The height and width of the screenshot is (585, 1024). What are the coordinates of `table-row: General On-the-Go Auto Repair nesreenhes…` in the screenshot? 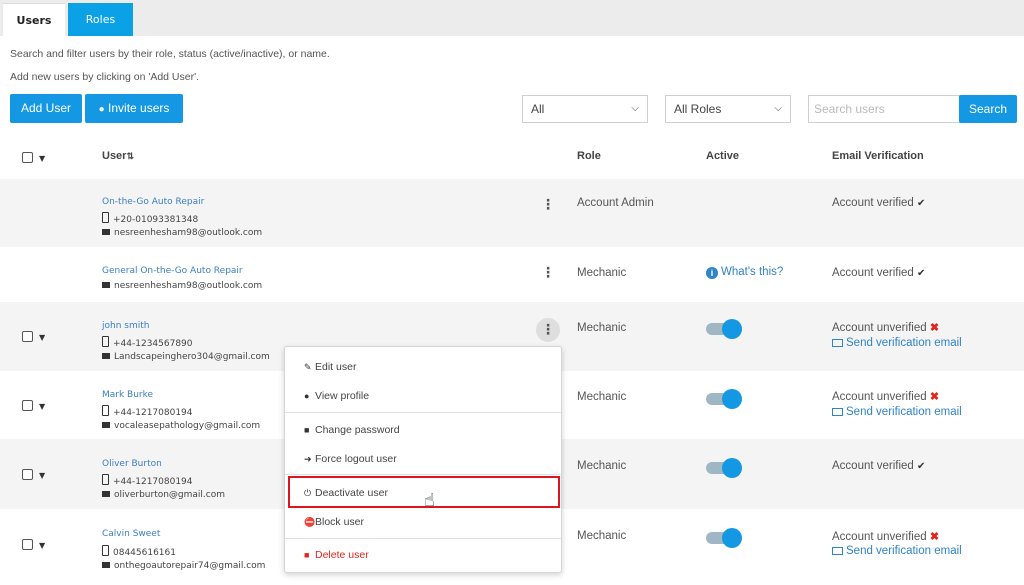 It's located at (512, 274).